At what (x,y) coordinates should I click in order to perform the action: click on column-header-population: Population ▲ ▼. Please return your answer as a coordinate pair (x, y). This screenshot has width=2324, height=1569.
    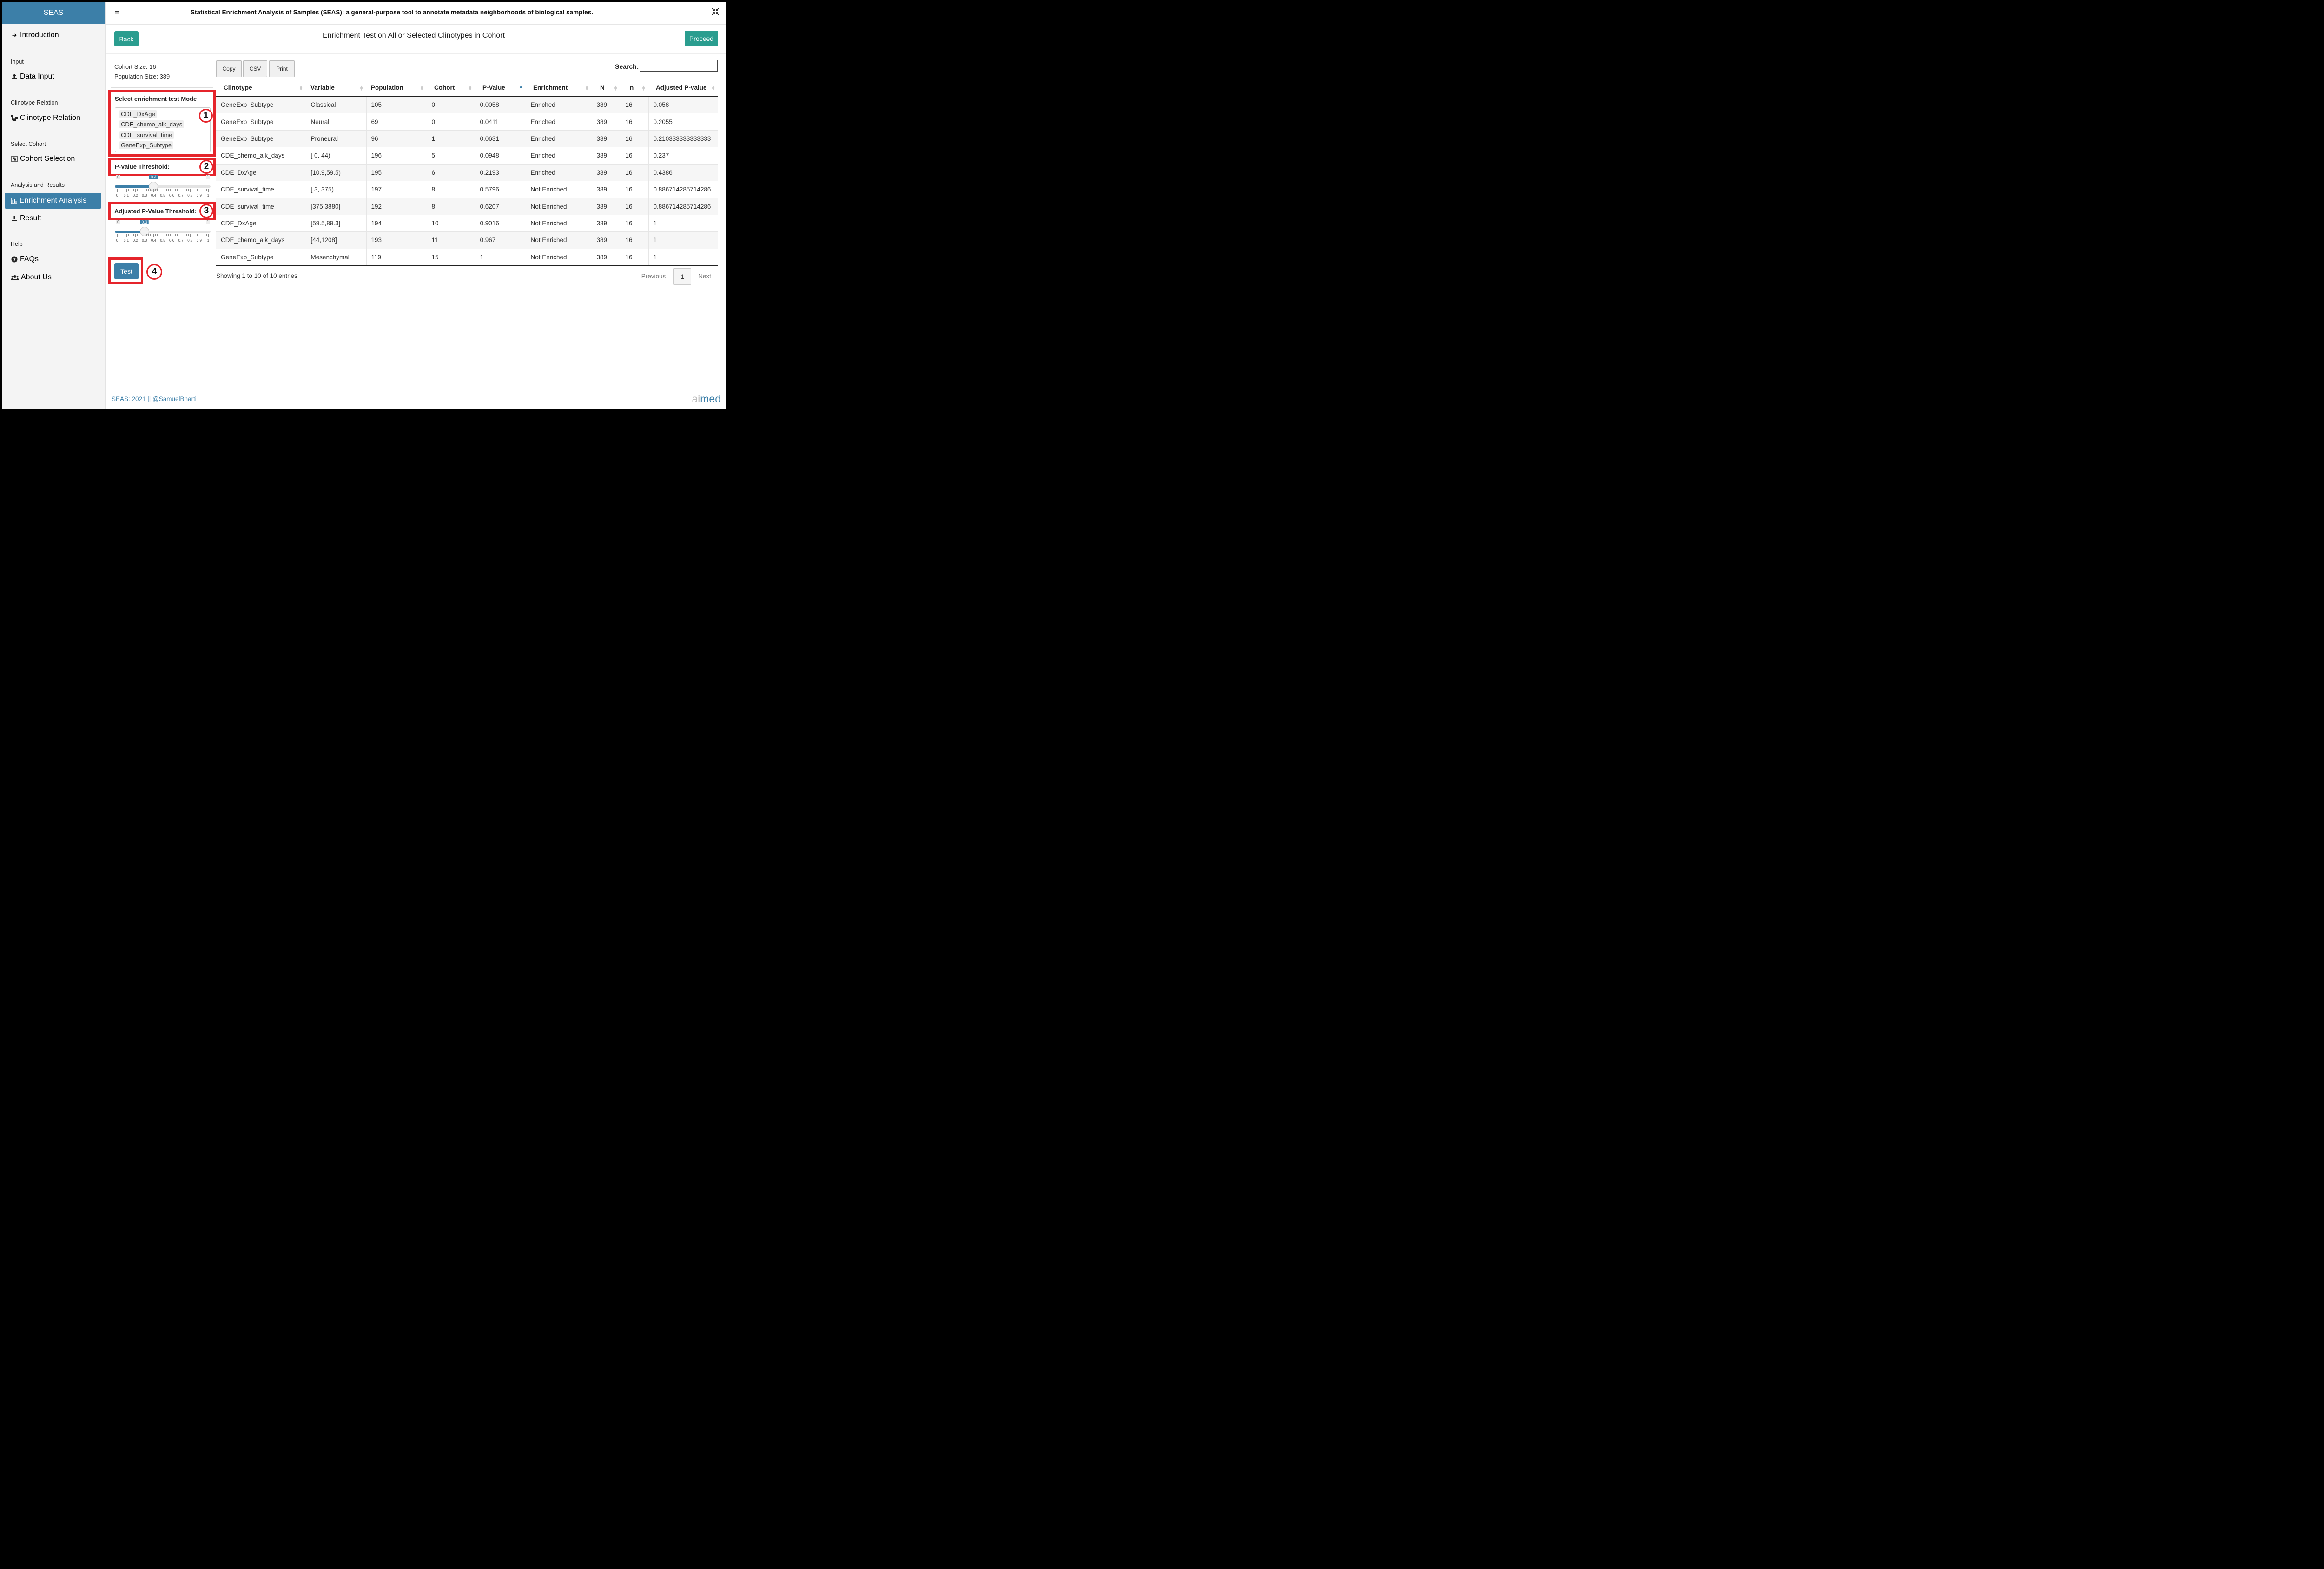
    Looking at the image, I should click on (396, 88).